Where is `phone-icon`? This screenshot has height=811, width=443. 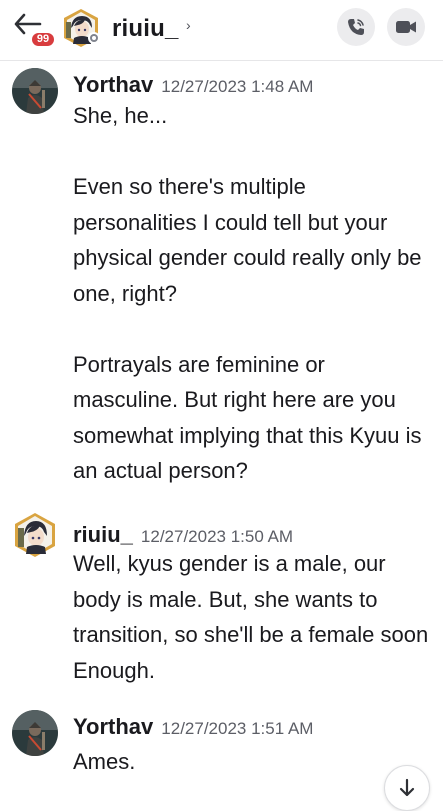 phone-icon is located at coordinates (356, 27).